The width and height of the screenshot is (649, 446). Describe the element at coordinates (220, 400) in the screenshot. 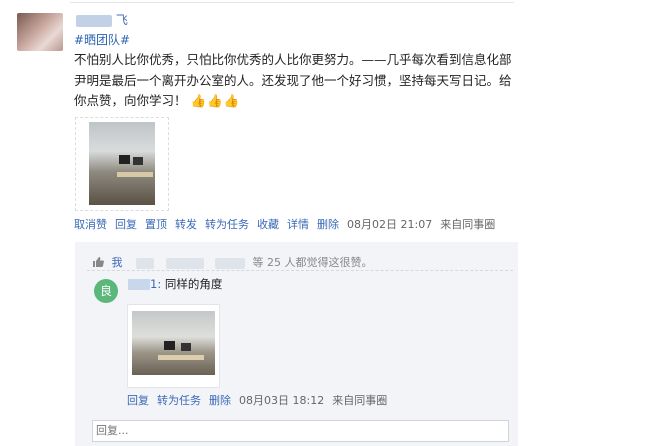

I see `comment-delete-button: 删除` at that location.